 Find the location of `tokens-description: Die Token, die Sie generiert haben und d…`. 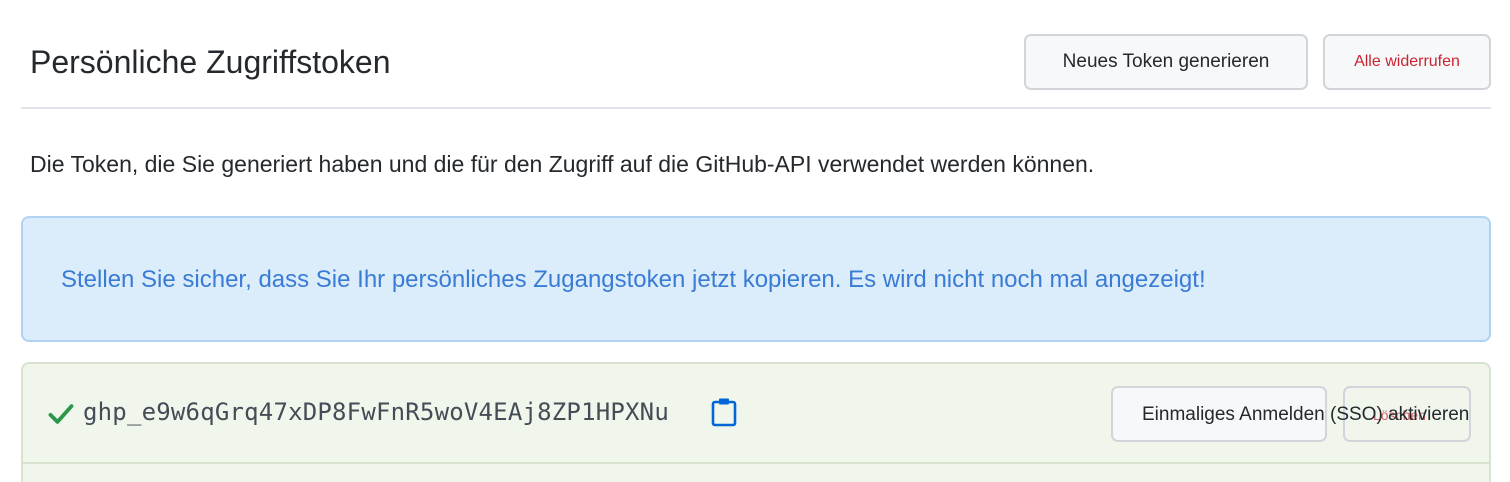

tokens-description: Die Token, die Sie generiert haben und d… is located at coordinates (562, 164).